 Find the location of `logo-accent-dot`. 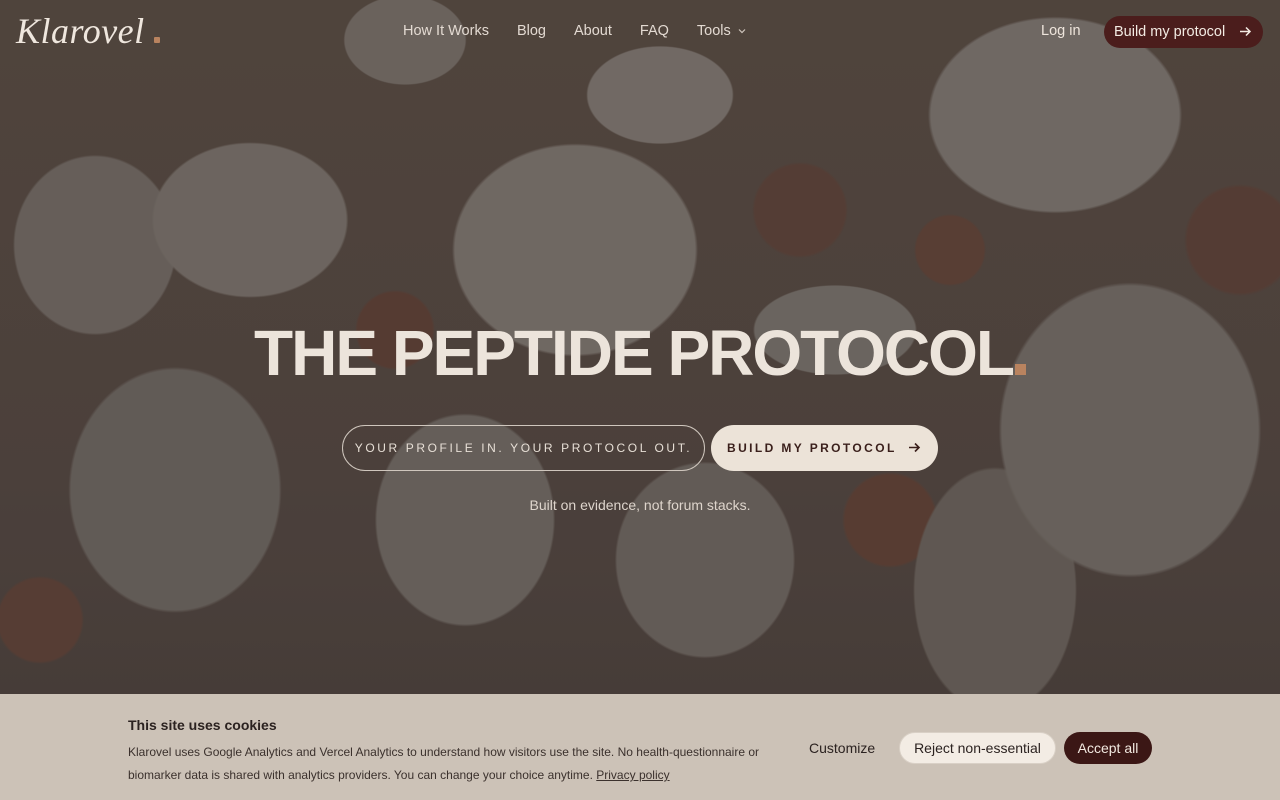

logo-accent-dot is located at coordinates (157, 40).